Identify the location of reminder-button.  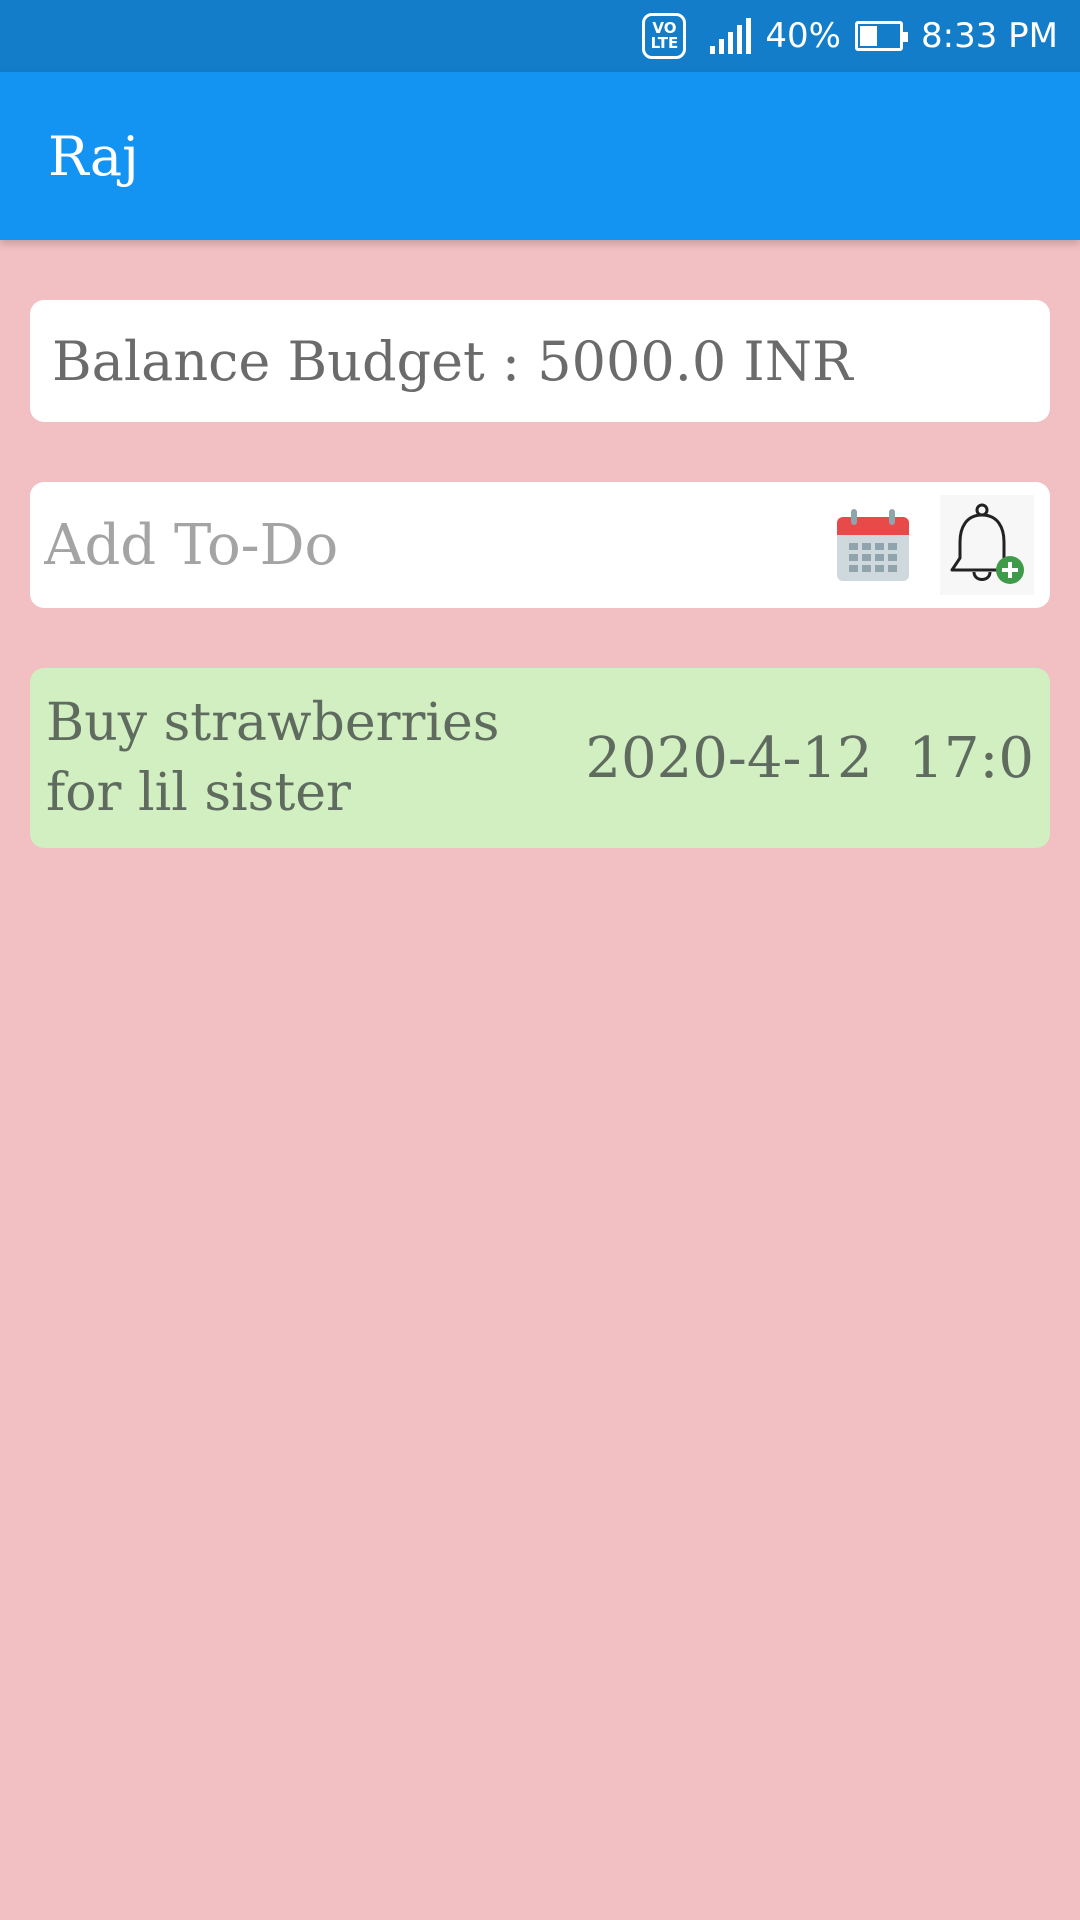
(987, 545).